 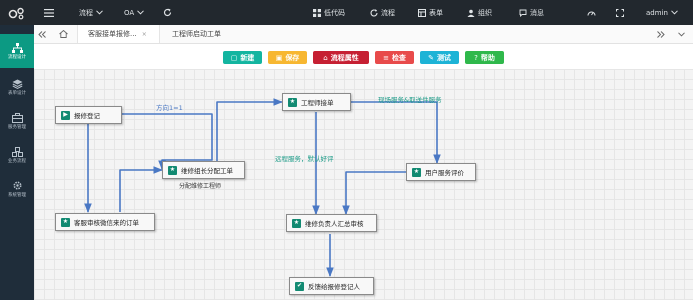 What do you see at coordinates (129, 12) in the screenshot?
I see `menu-oa-label: OA` at bounding box center [129, 12].